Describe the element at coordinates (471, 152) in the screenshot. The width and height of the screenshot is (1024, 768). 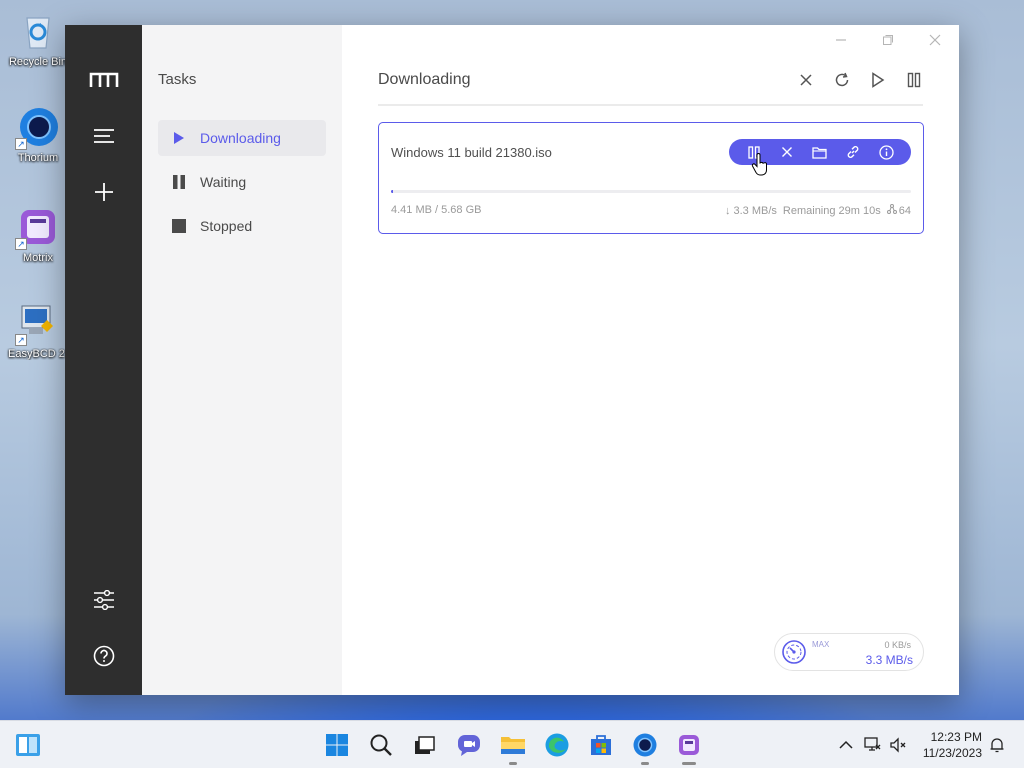
I see `task-name: Windows 11 build 21380.iso` at that location.